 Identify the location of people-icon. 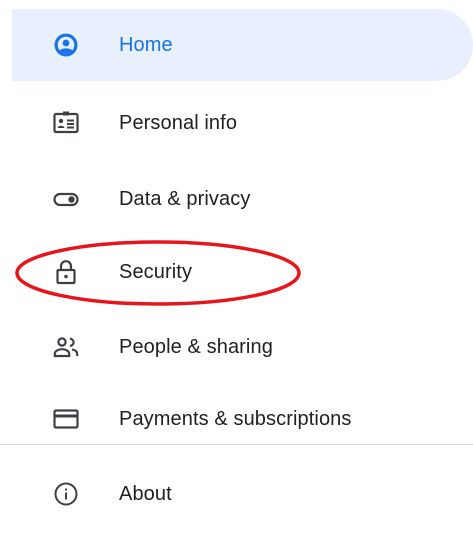
(66, 347).